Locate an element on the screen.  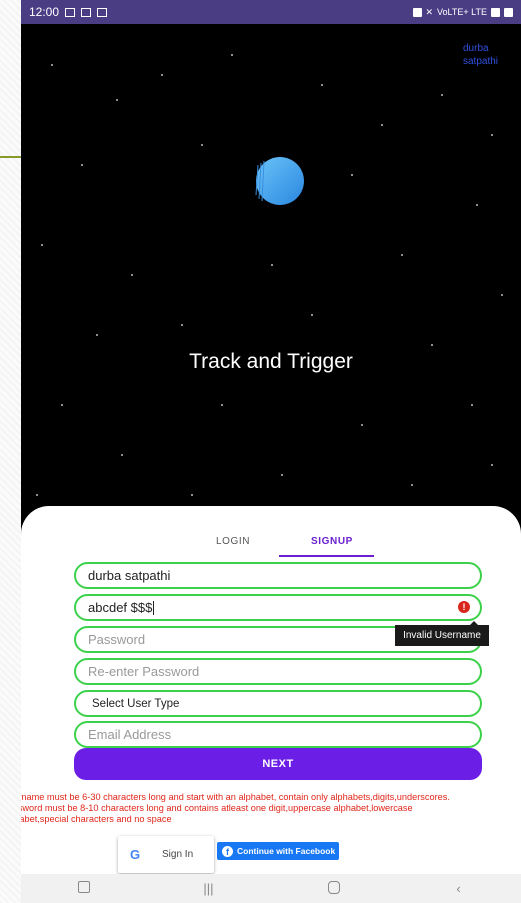
error-tooltip-text: Invalid Username is located at coordinates (442, 635).